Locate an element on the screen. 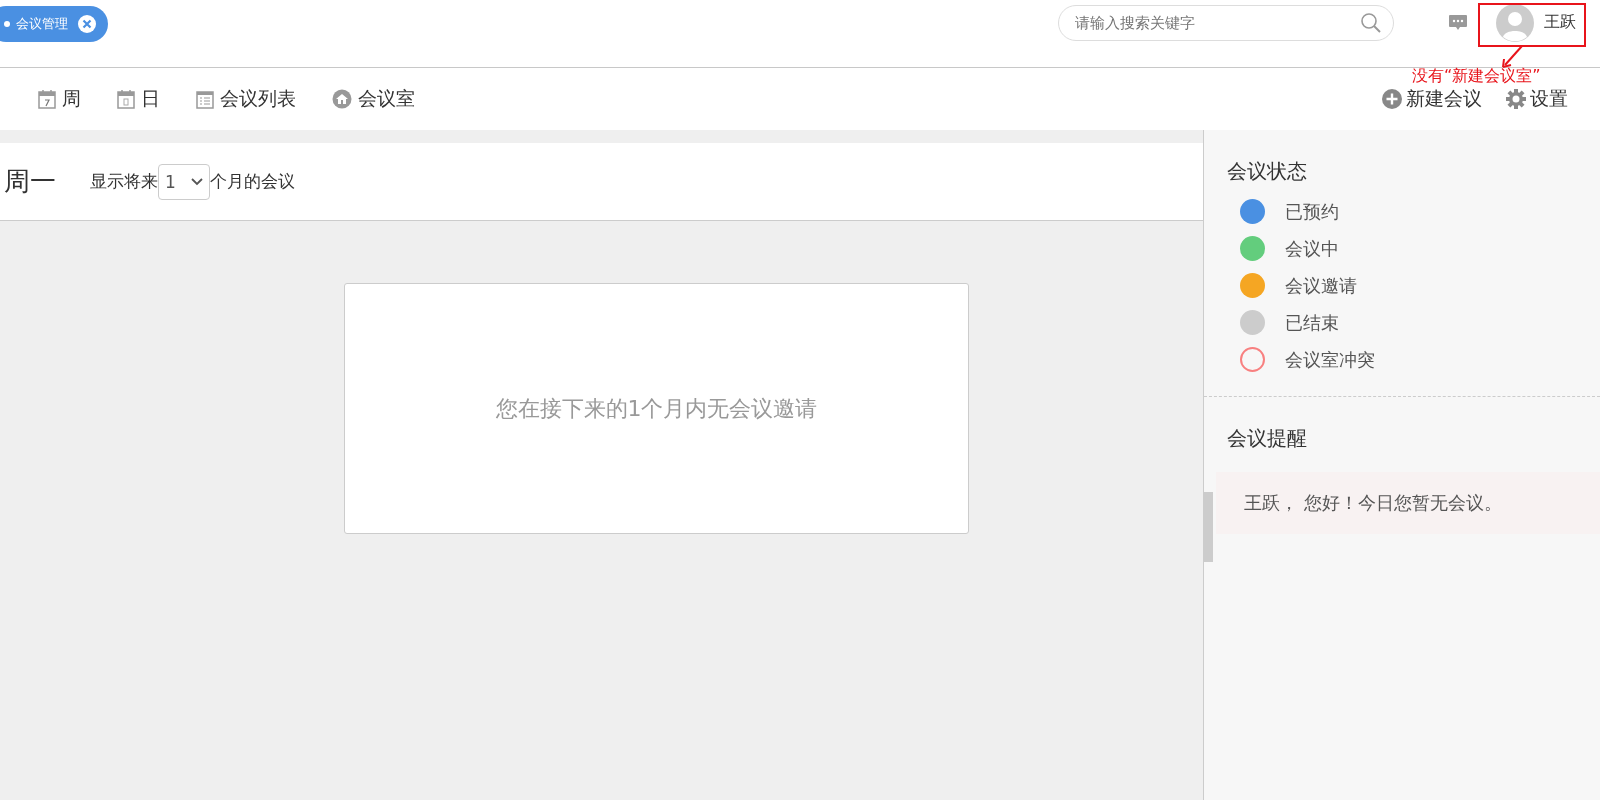 The width and height of the screenshot is (1600, 800). view-tab: 周 is located at coordinates (59, 99).